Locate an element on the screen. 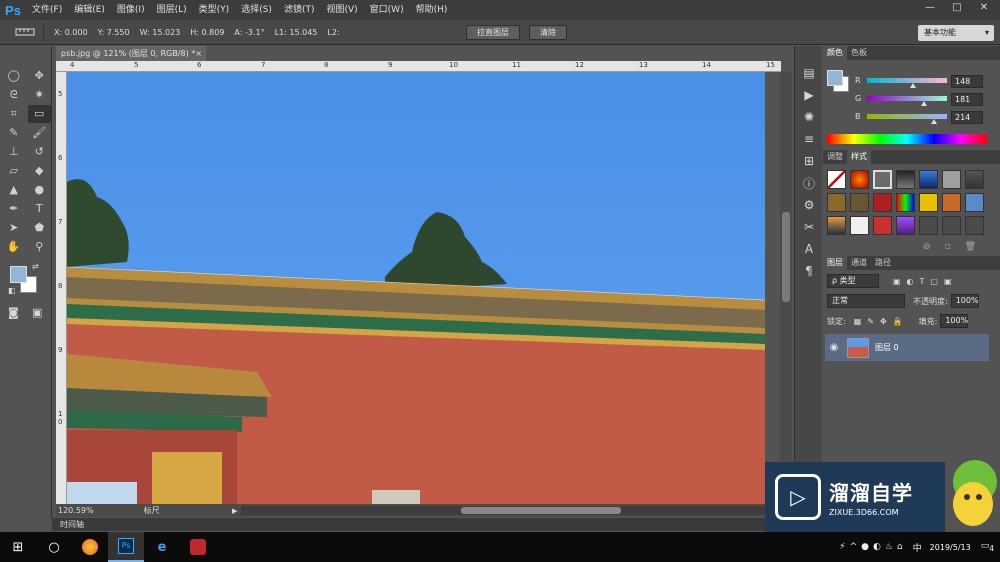 This screenshot has width=1000, height=562. horizontal-scrollbar is located at coordinates (513, 510).